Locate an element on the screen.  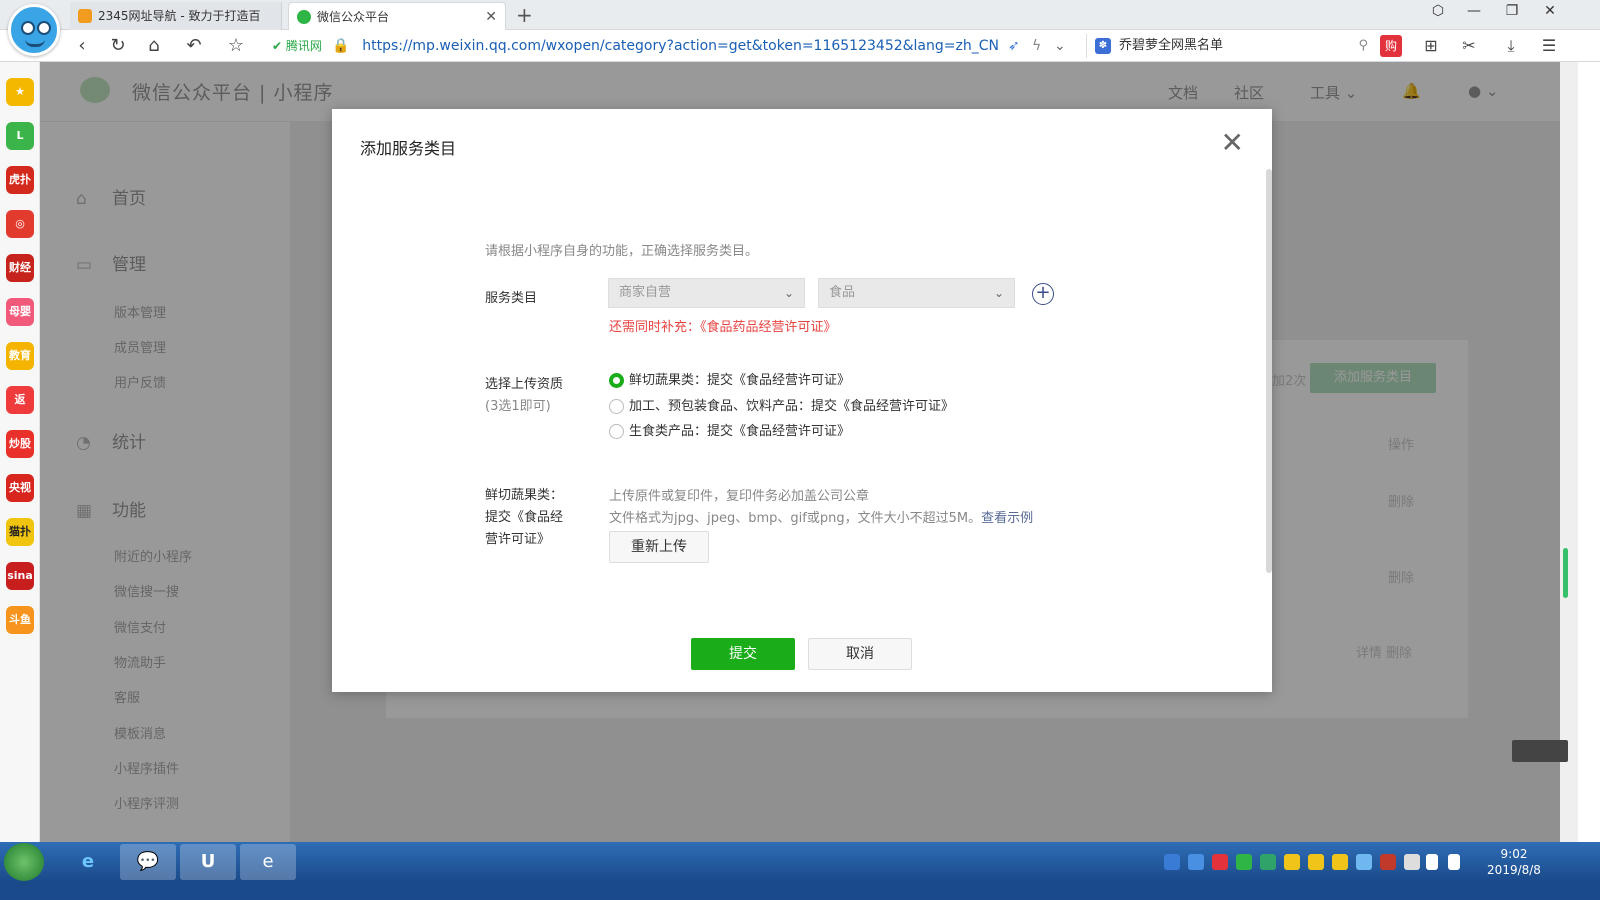
tray-sync-icon is located at coordinates (1268, 862).